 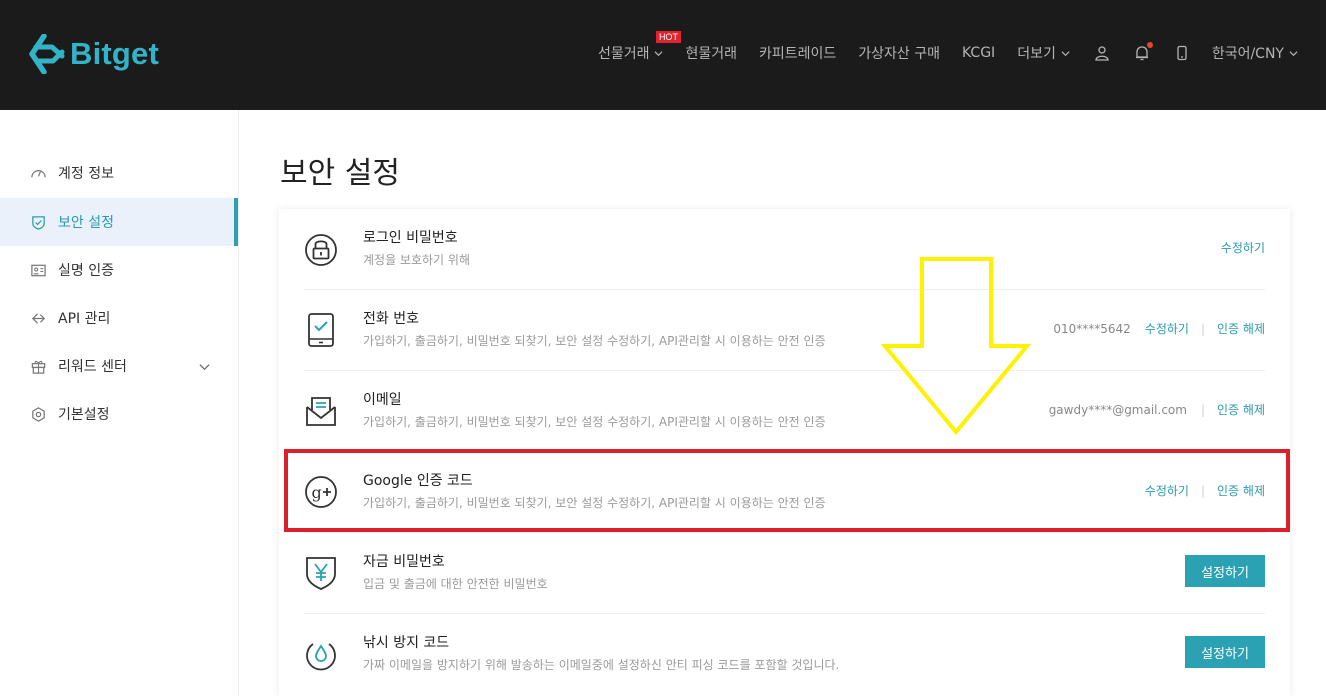 I want to click on notification-bell, so click(x=1143, y=51).